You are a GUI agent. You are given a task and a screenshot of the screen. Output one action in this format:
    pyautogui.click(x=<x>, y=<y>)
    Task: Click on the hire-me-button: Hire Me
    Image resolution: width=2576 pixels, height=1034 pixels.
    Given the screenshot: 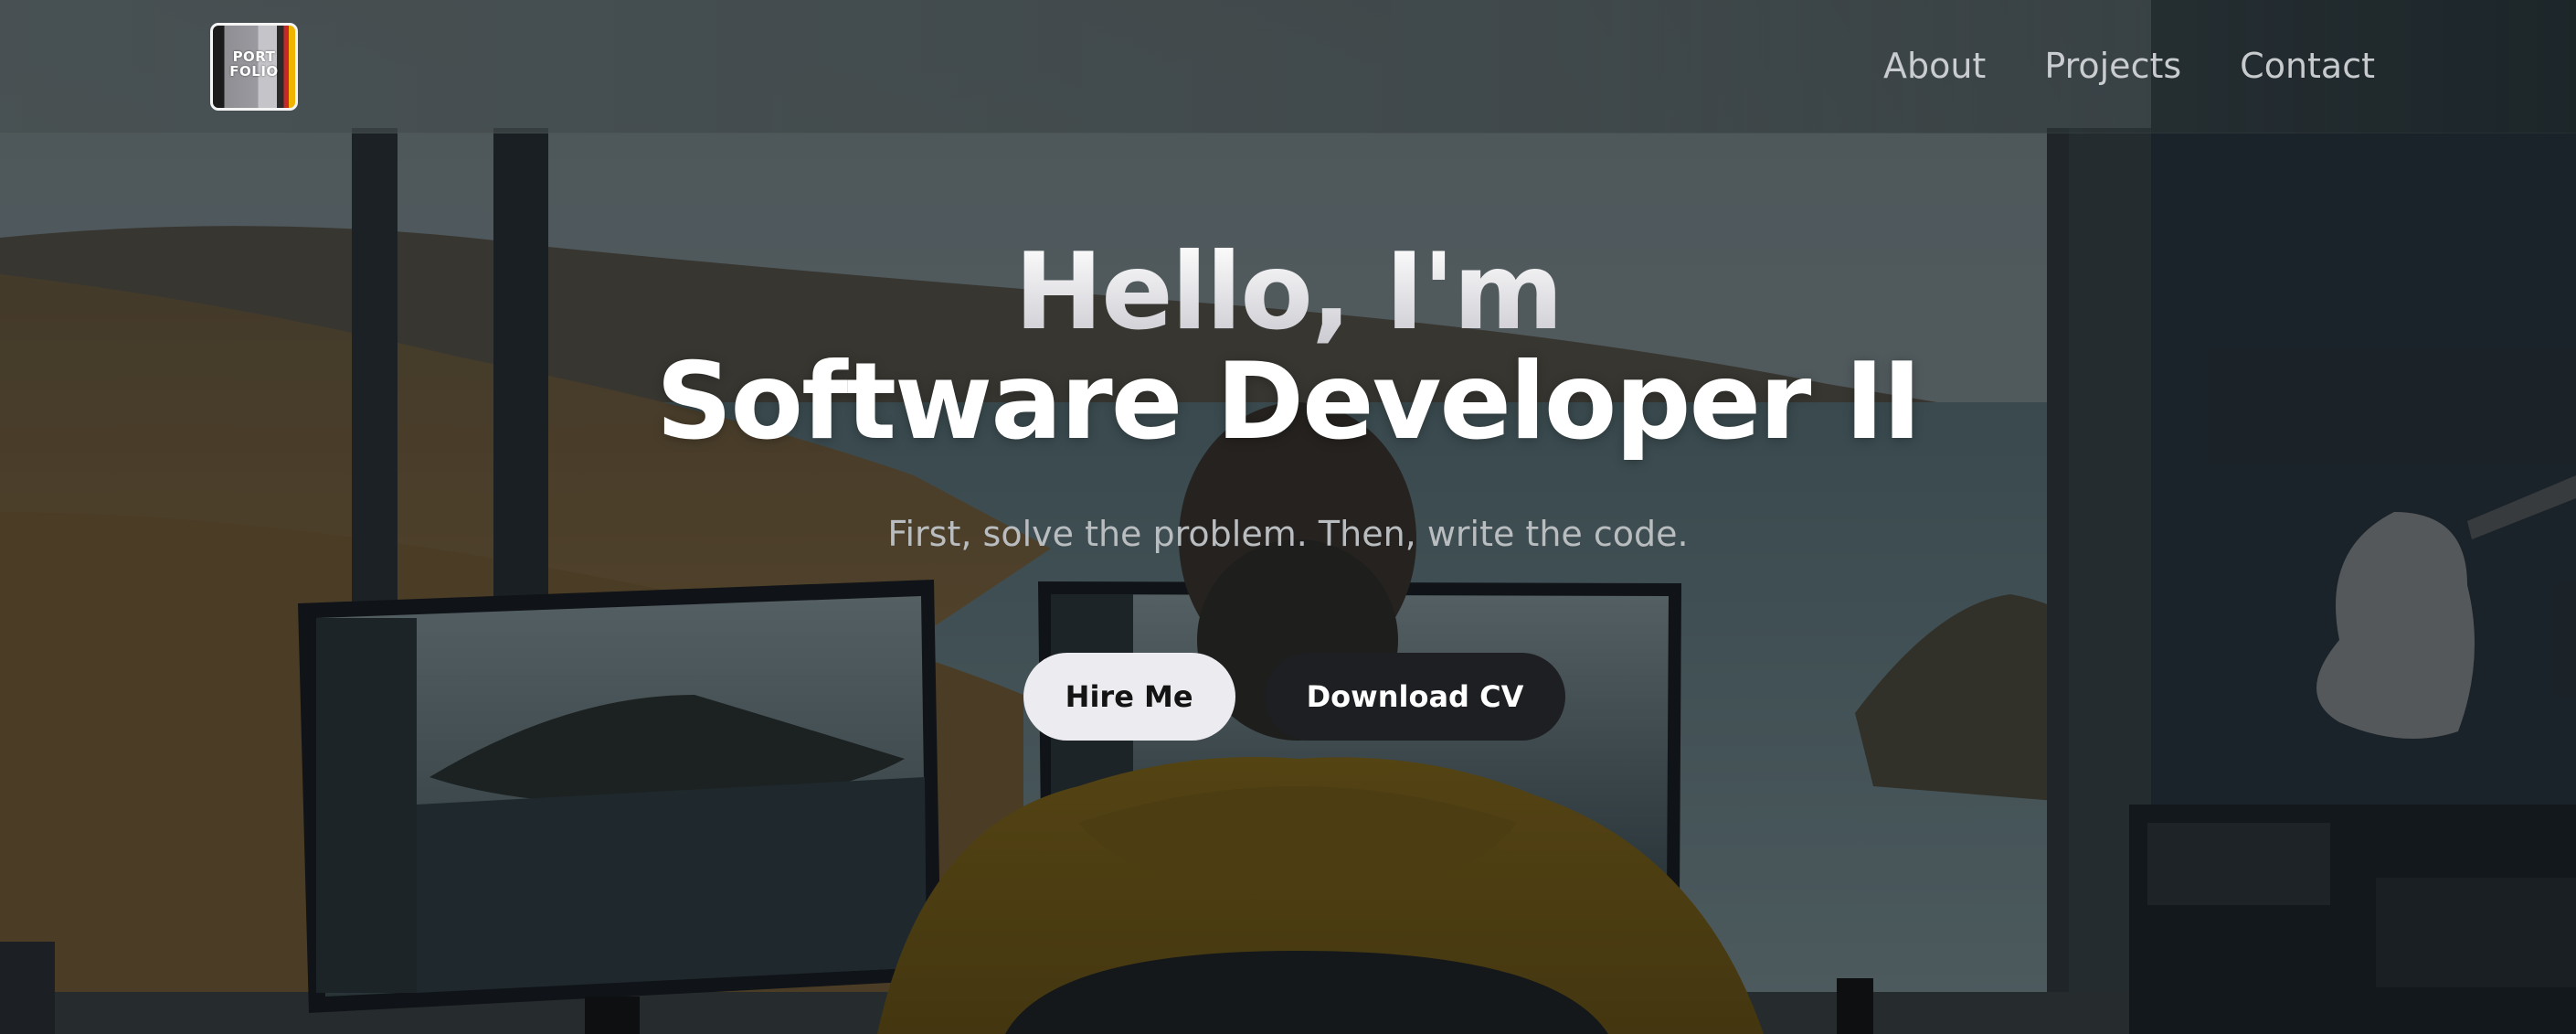 What is the action you would take?
    pyautogui.click(x=1129, y=697)
    